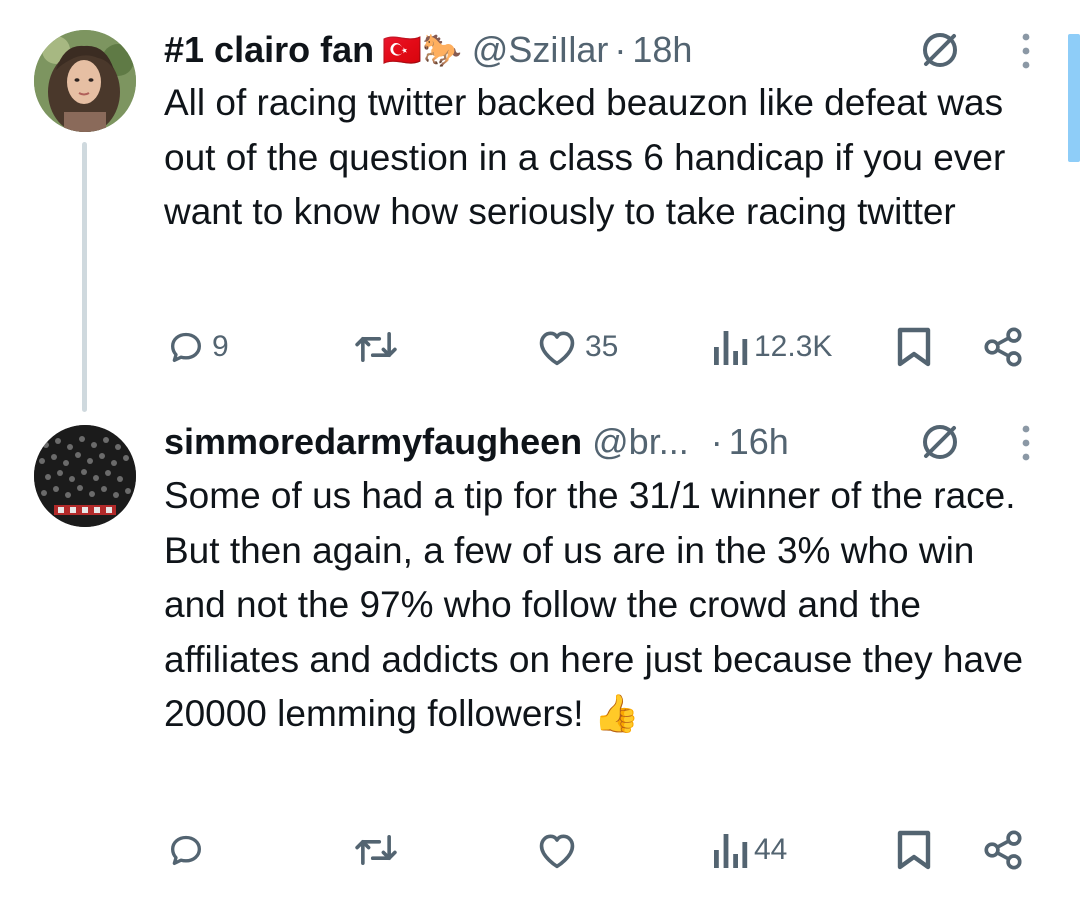  I want to click on like-button: 35, so click(576, 347).